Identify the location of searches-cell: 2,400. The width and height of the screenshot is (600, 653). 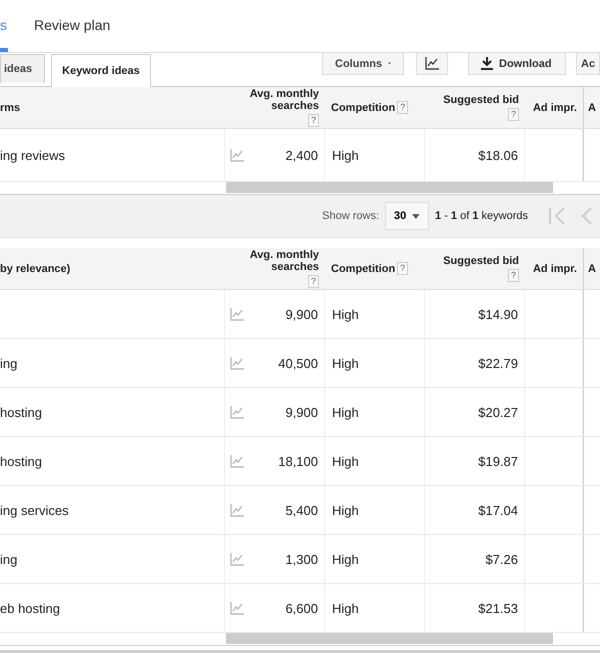
(301, 155).